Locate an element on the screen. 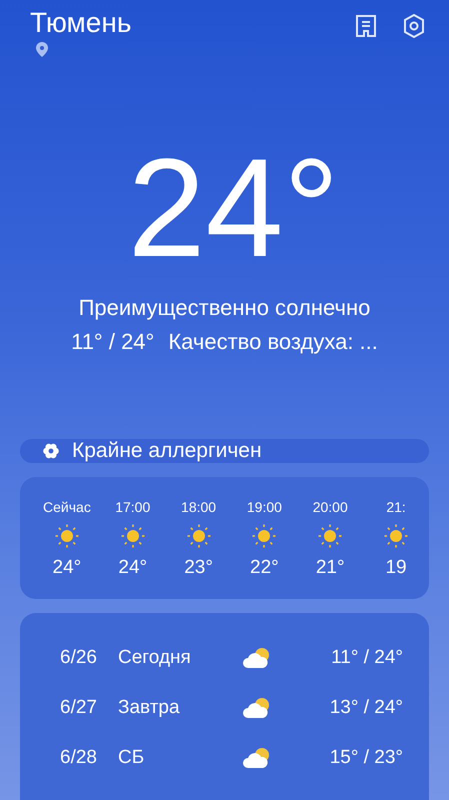  hour-time: 19:00 is located at coordinates (264, 507).